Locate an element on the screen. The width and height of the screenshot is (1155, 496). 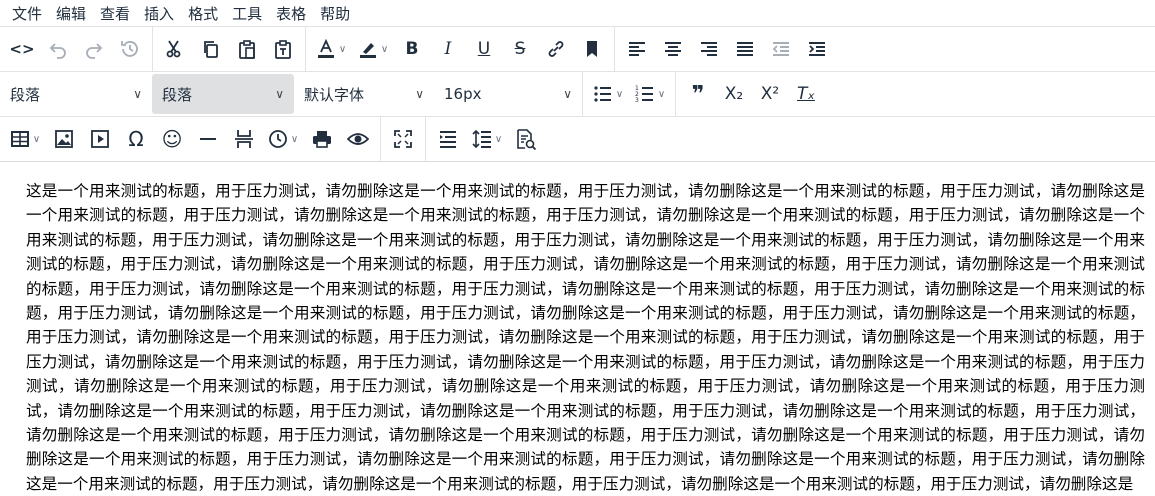
italic-button: I is located at coordinates (448, 49).